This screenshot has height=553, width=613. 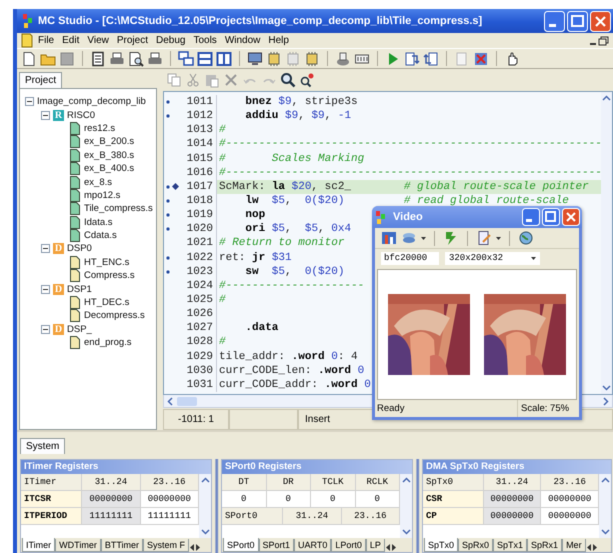 What do you see at coordinates (244, 482) in the screenshot?
I see `column-header: DT` at bounding box center [244, 482].